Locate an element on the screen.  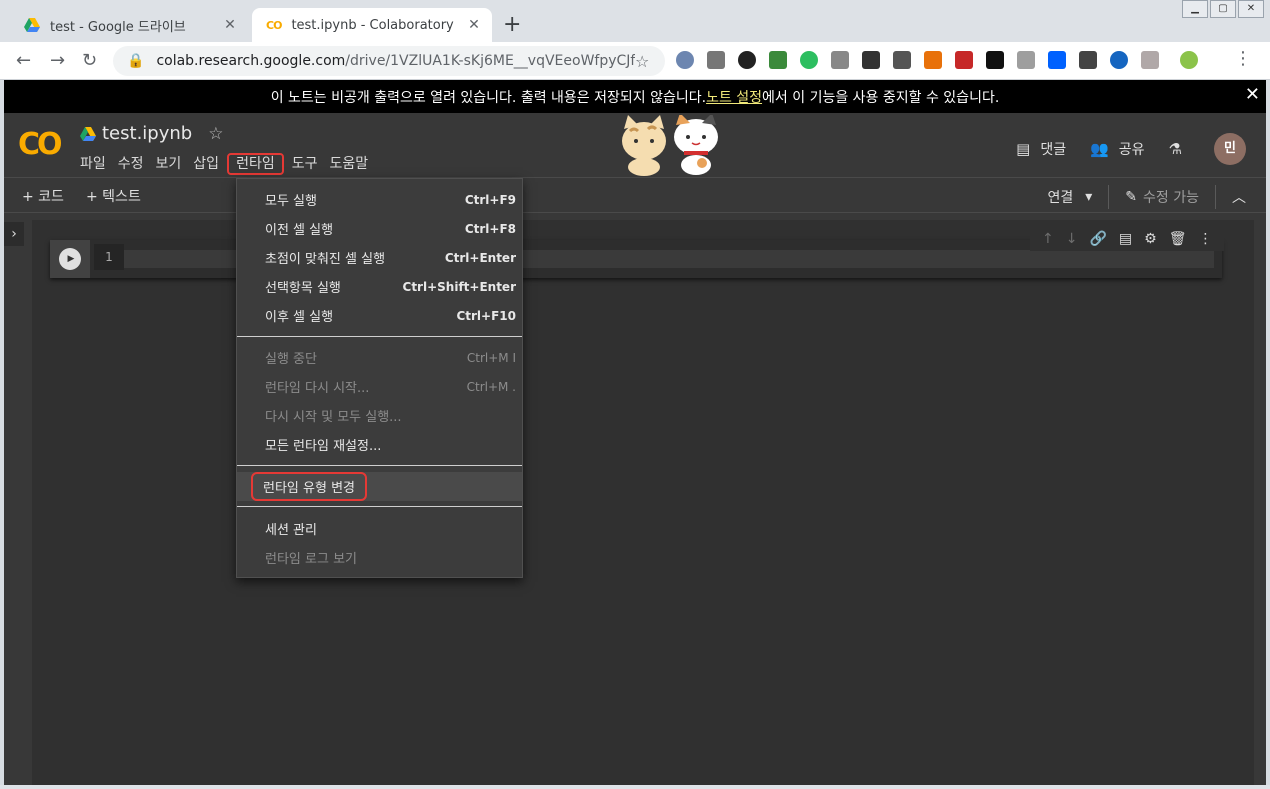
notebook-title: test.ipynb is located at coordinates (147, 133).